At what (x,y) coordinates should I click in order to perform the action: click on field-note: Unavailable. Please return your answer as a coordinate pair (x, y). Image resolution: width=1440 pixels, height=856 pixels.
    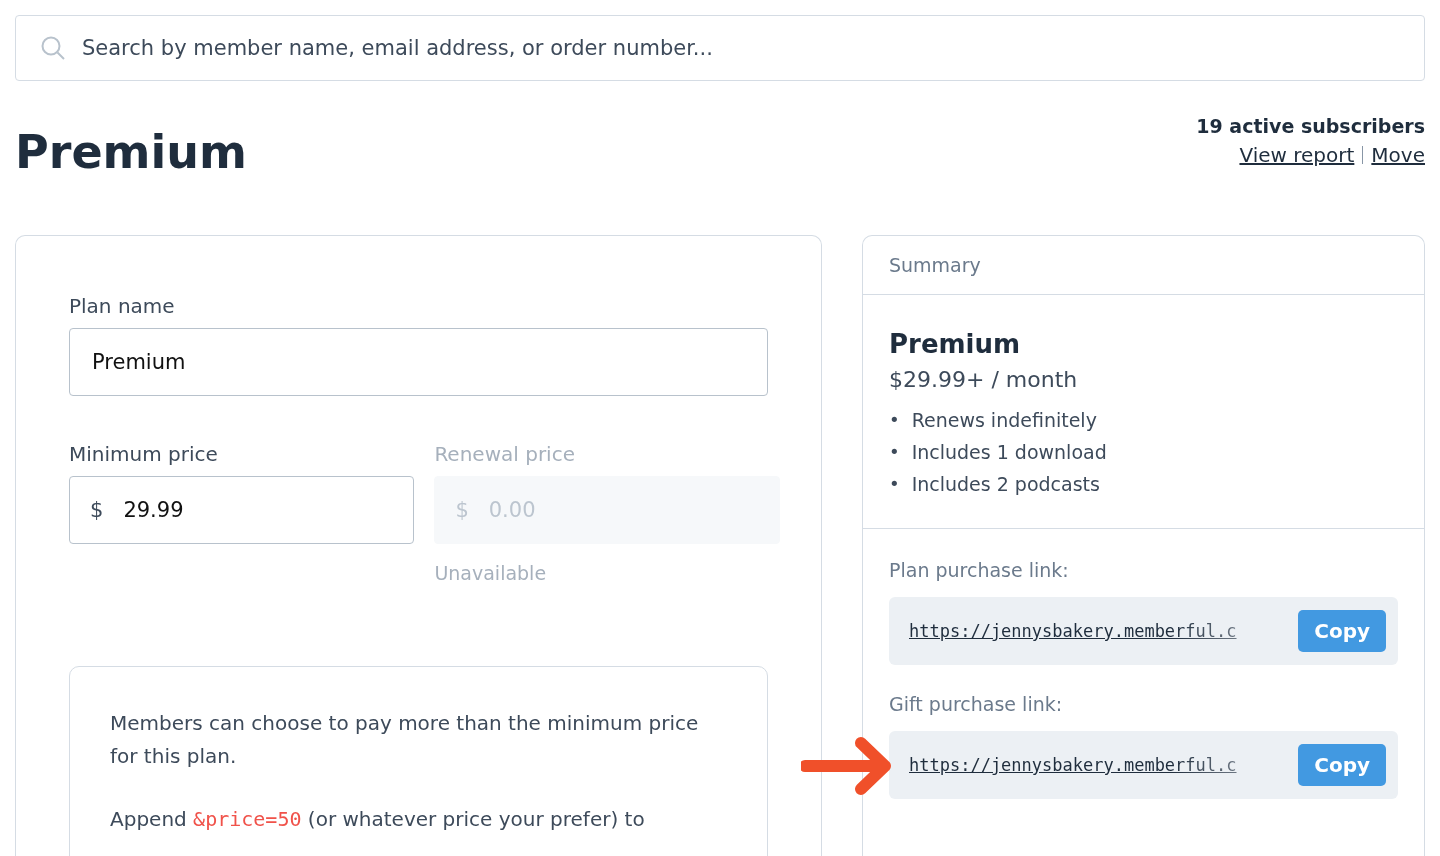
    Looking at the image, I should click on (491, 573).